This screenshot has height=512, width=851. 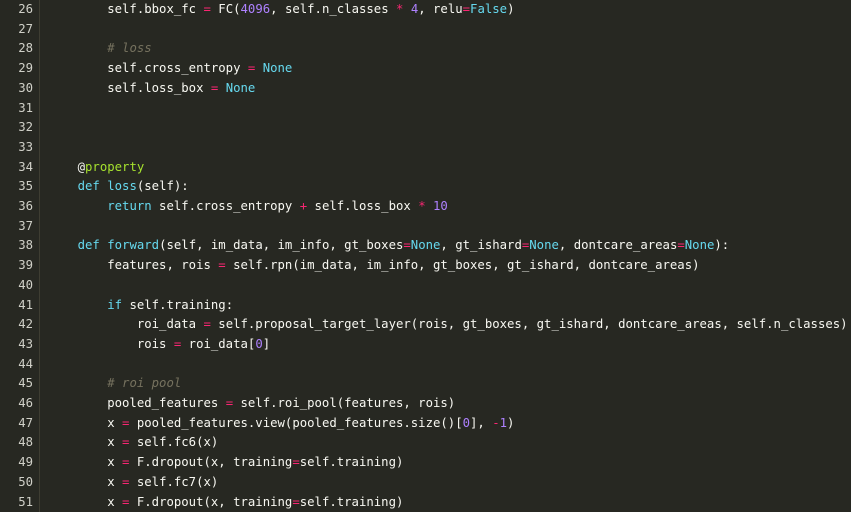 I want to click on code-token: self.training:, so click(x=178, y=304).